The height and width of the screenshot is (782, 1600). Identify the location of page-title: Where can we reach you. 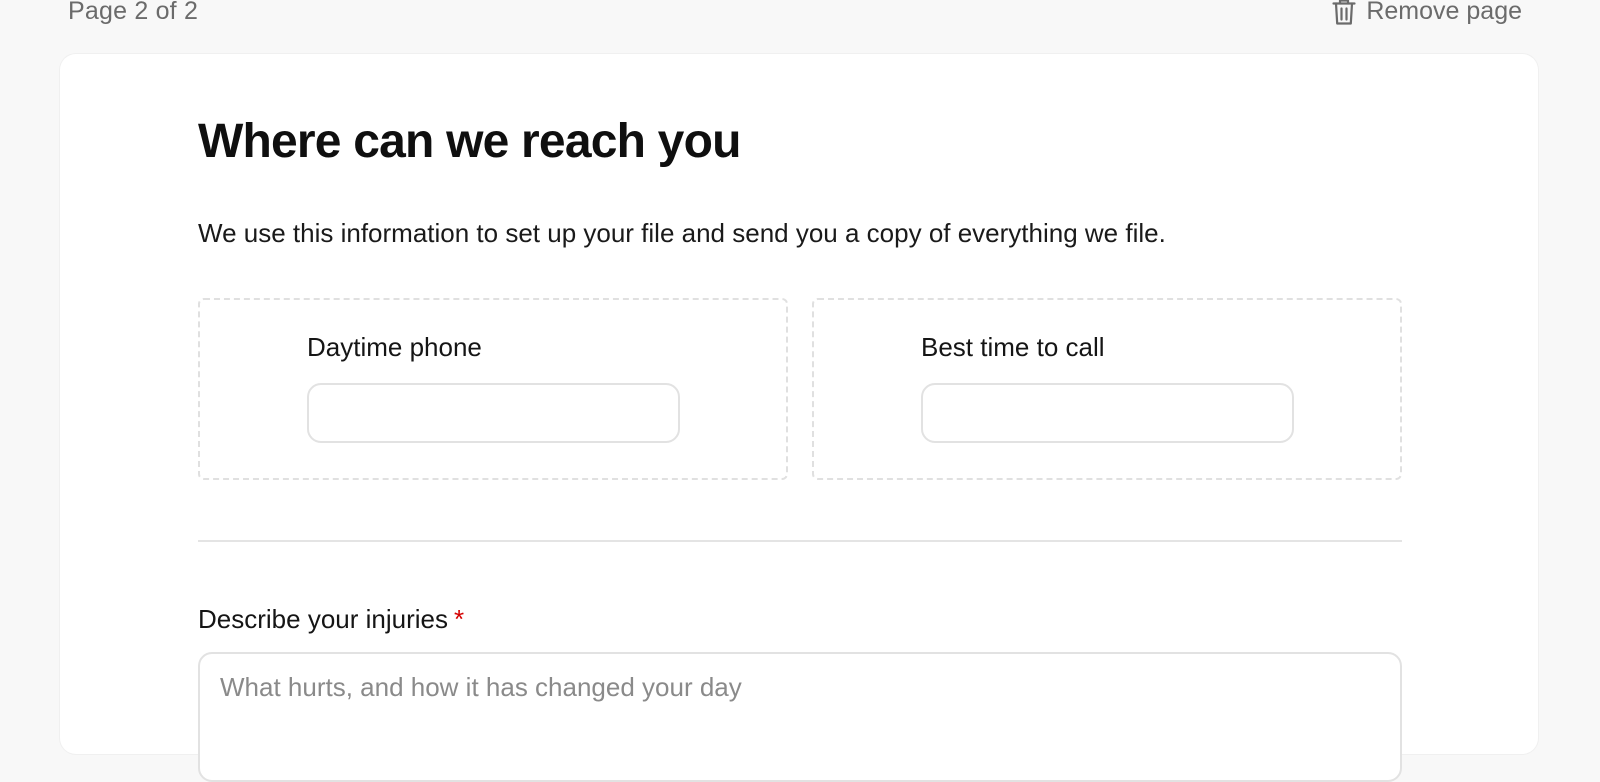
(469, 141).